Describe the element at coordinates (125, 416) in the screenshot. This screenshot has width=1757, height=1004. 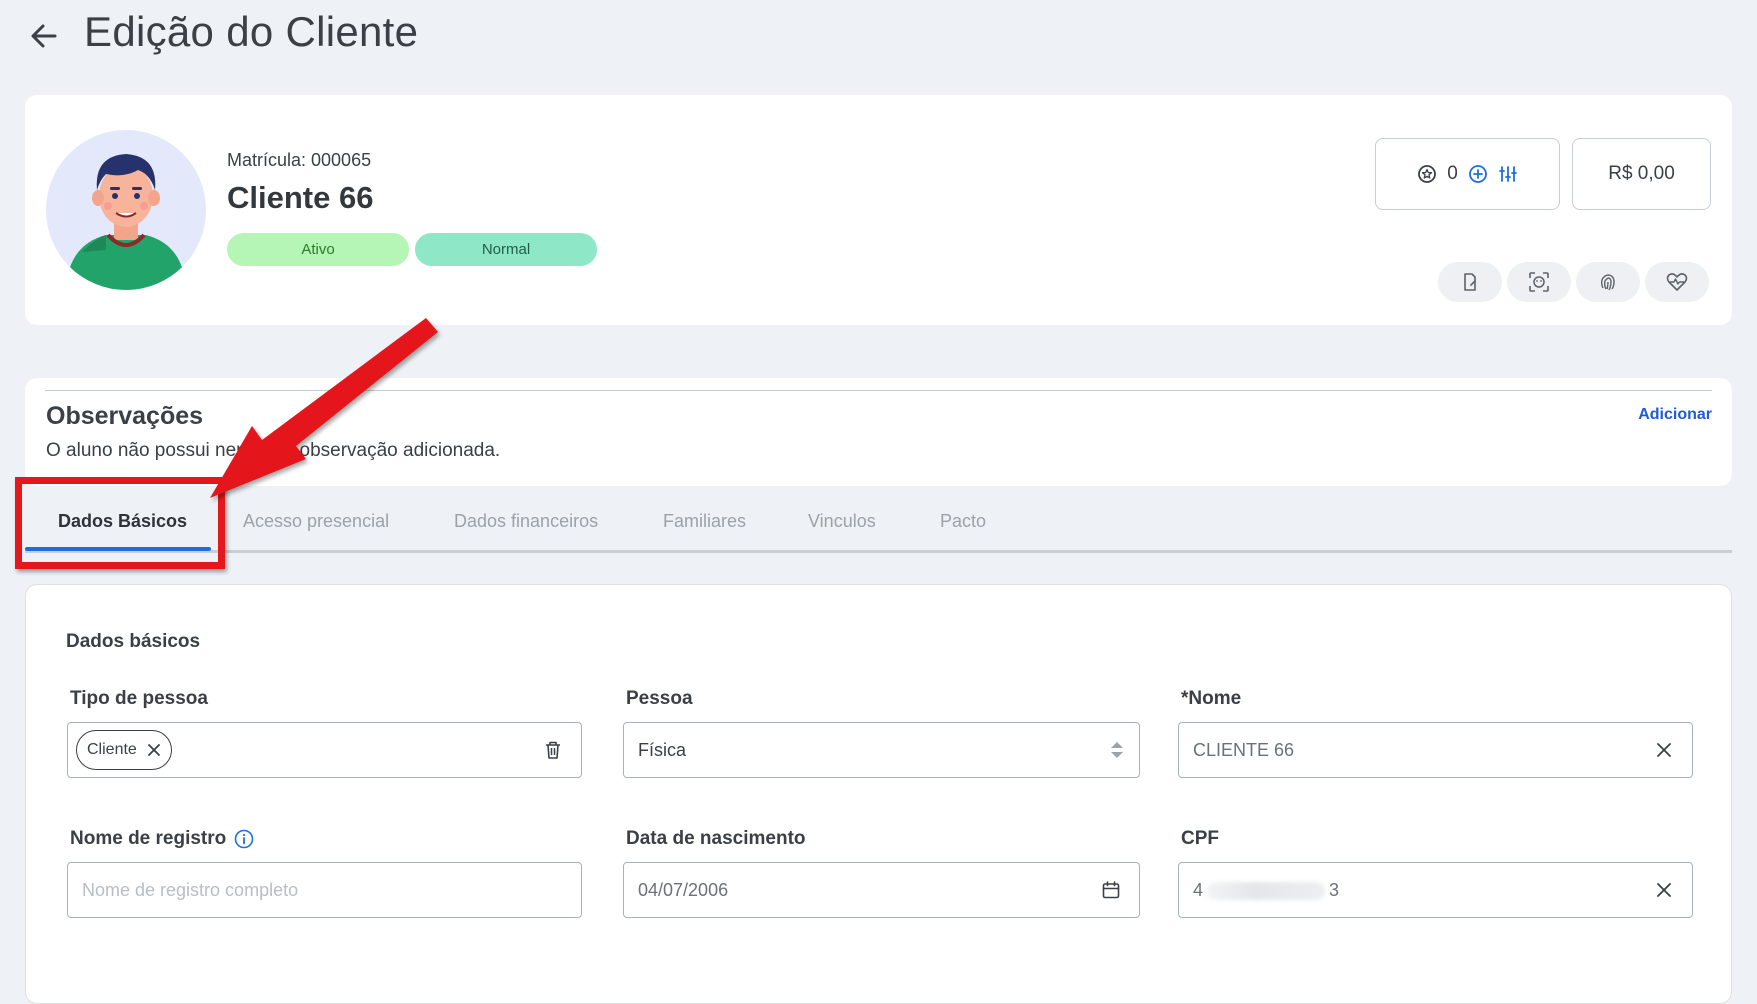
I see `observations-title: Observações` at that location.